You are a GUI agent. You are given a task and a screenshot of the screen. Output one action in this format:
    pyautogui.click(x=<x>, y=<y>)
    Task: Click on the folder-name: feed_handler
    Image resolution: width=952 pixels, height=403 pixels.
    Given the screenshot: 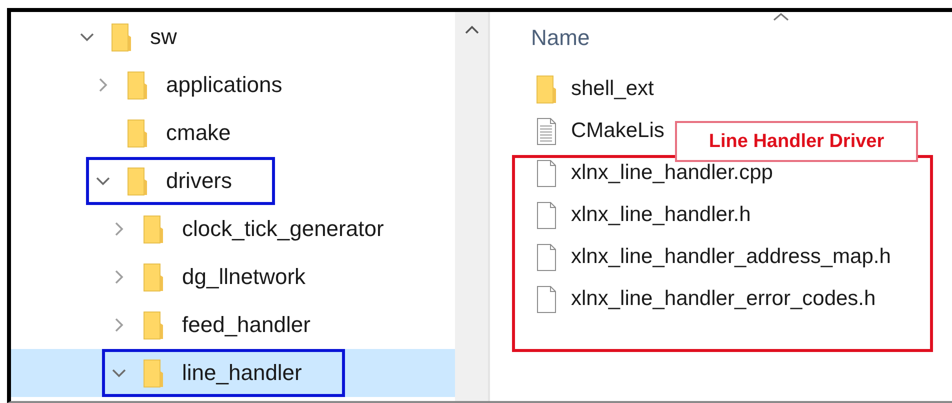 What is the action you would take?
    pyautogui.click(x=246, y=325)
    